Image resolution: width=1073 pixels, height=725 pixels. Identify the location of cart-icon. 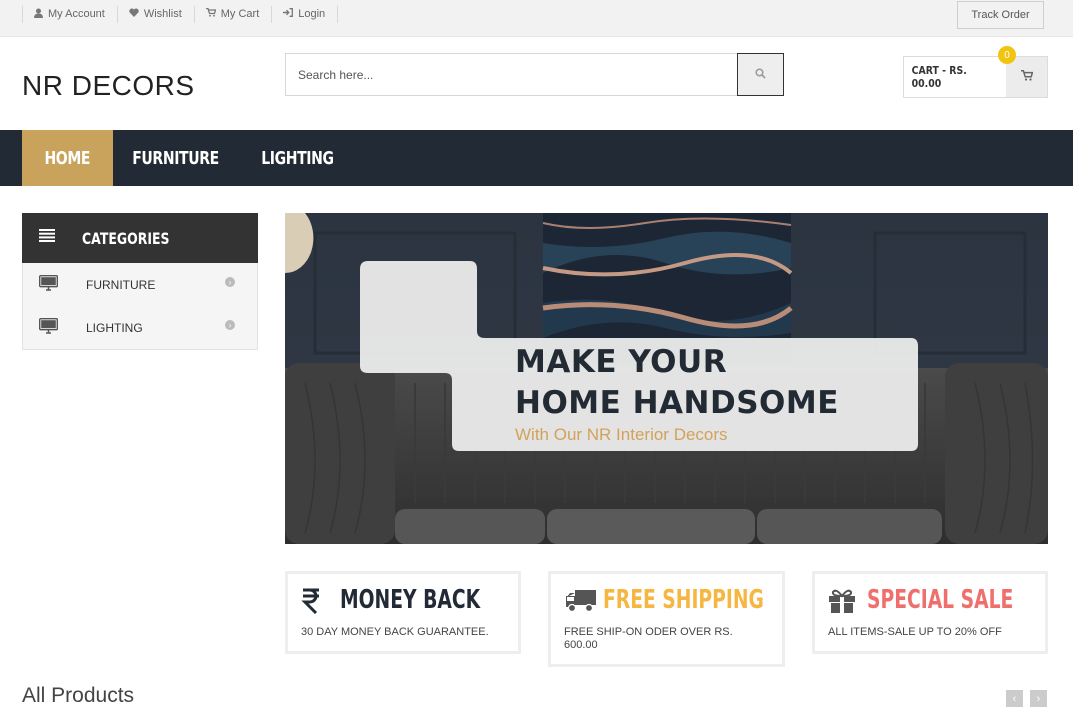
(211, 13).